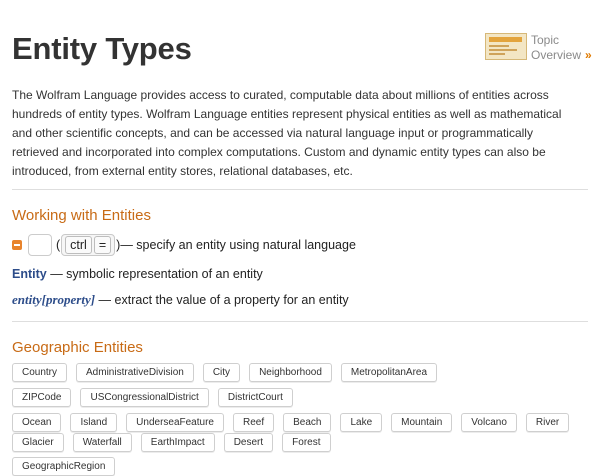  What do you see at coordinates (102, 48) in the screenshot?
I see `page-title: Entity Types` at bounding box center [102, 48].